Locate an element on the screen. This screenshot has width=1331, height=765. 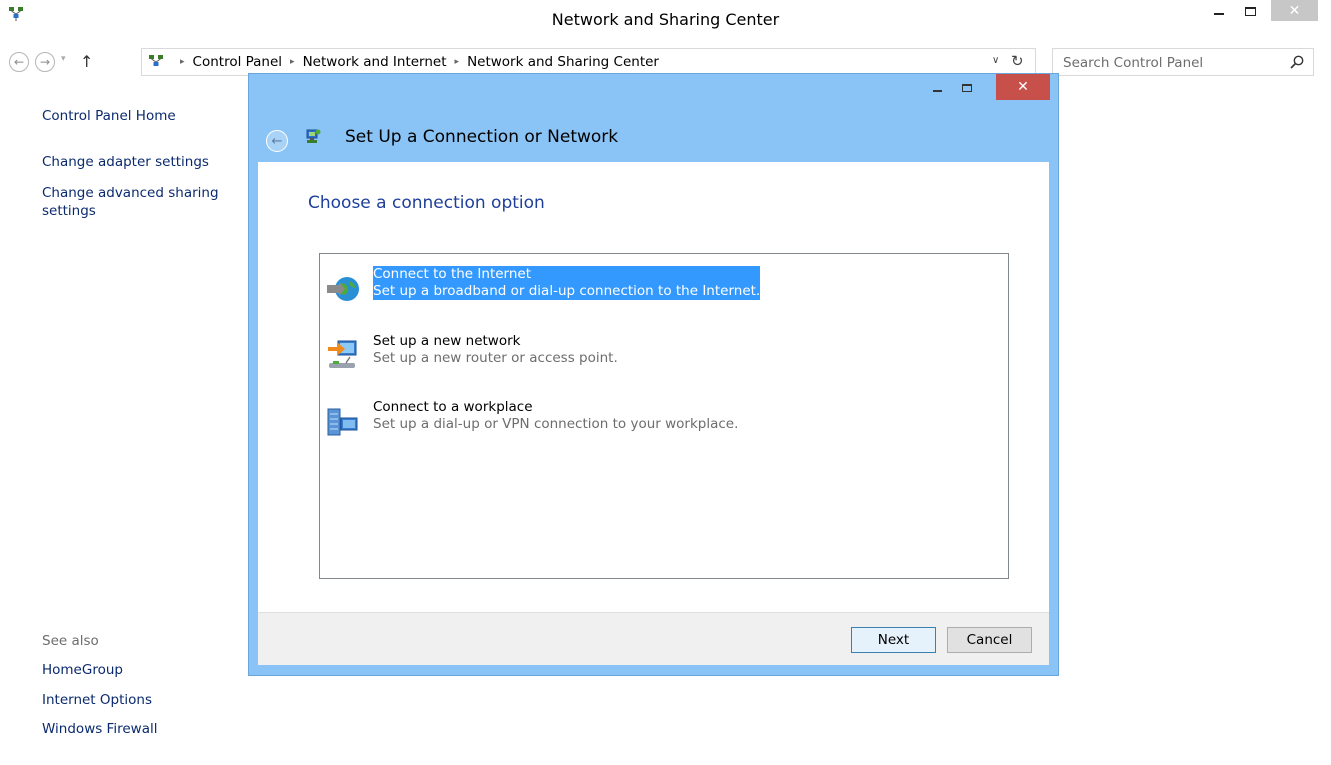
search-input: Search Control Panel is located at coordinates (1183, 62).